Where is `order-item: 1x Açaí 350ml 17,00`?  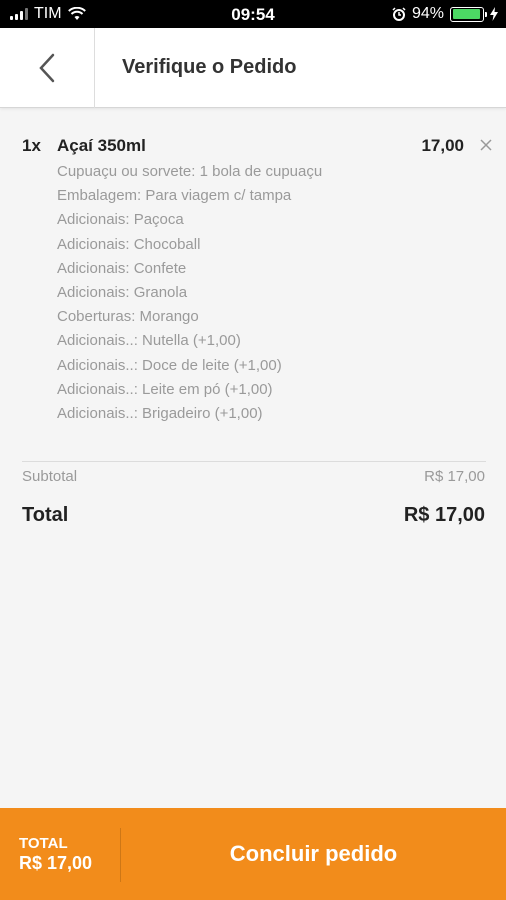 order-item: 1x Açaí 350ml 17,00 is located at coordinates (257, 148).